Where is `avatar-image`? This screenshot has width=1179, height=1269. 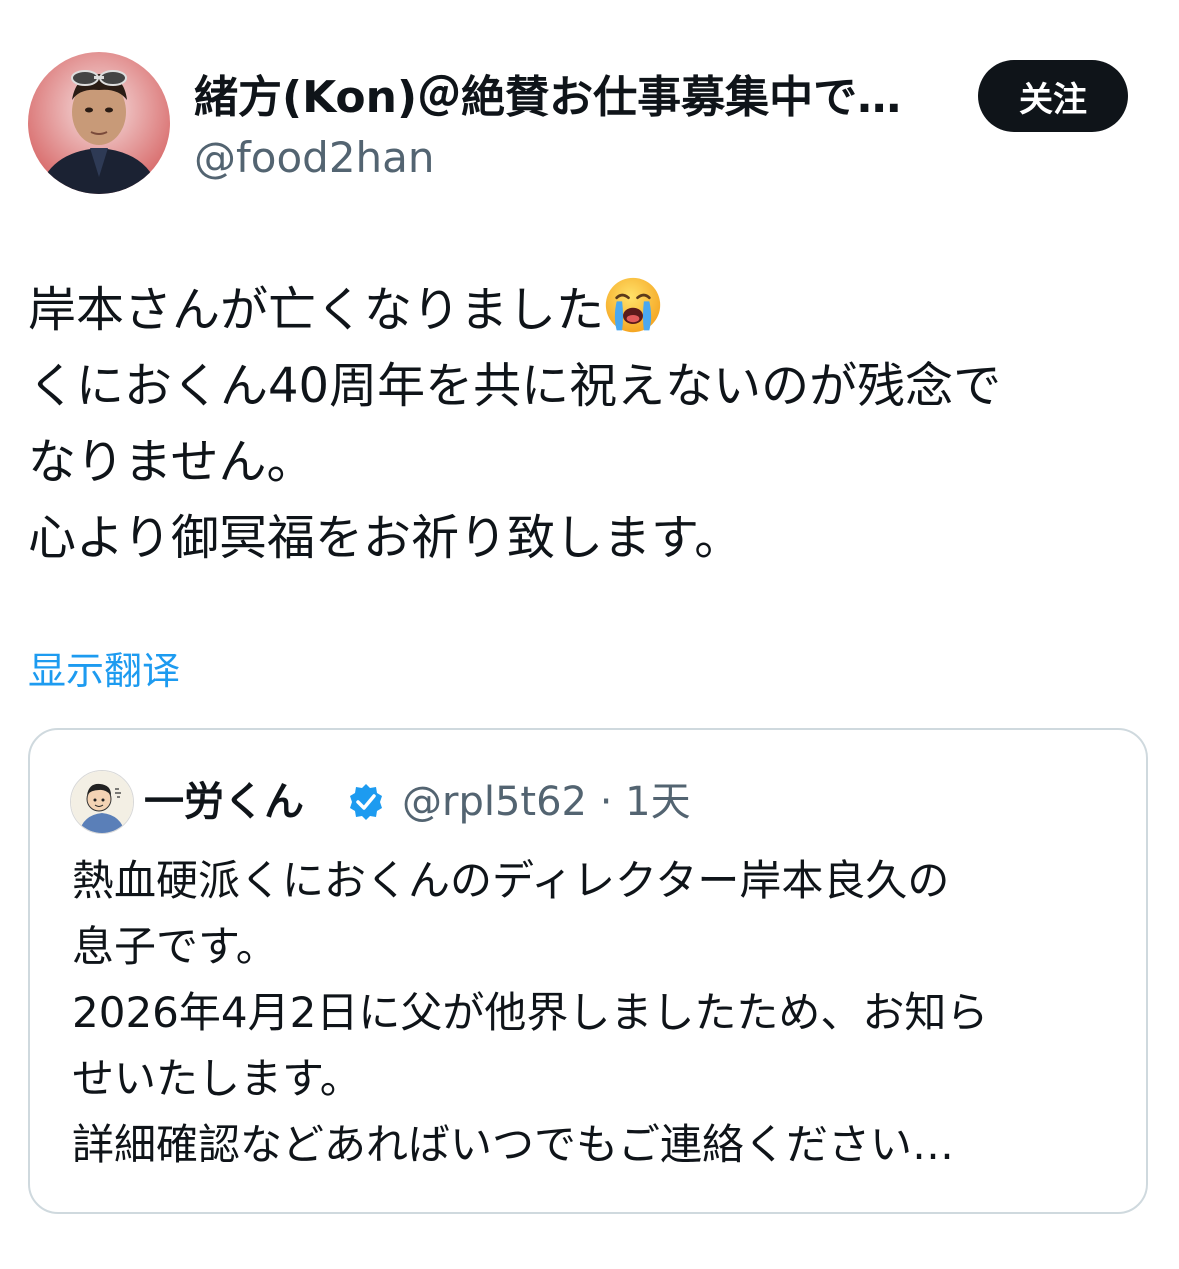 avatar-image is located at coordinates (99, 123).